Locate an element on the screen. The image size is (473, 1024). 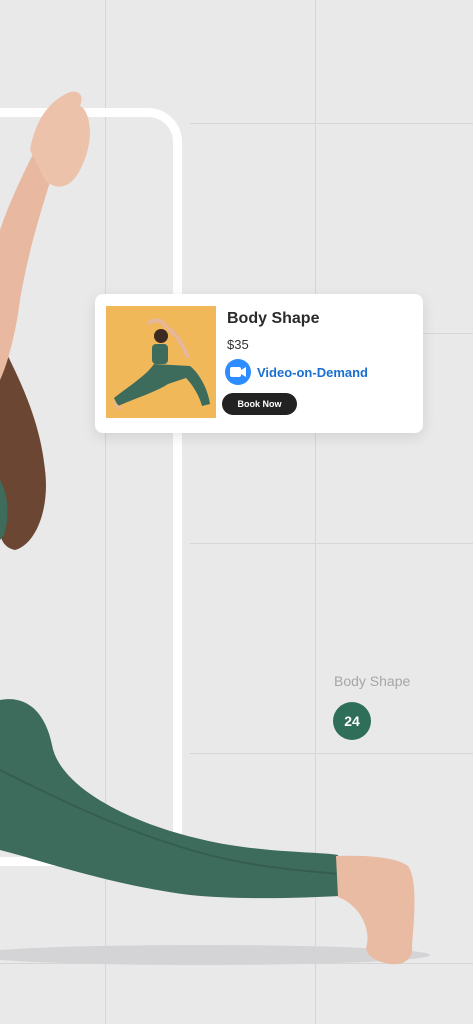
count-badge: 24 is located at coordinates (352, 721).